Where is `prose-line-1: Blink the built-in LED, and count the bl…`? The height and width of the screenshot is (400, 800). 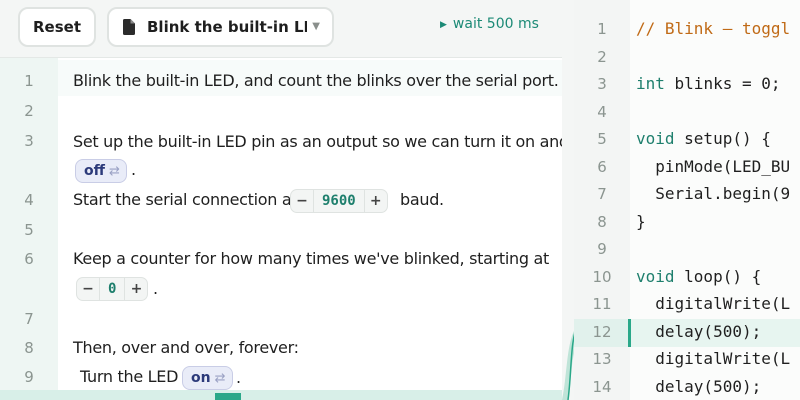 prose-line-1: Blink the built-in LED, and count the bl… is located at coordinates (316, 80).